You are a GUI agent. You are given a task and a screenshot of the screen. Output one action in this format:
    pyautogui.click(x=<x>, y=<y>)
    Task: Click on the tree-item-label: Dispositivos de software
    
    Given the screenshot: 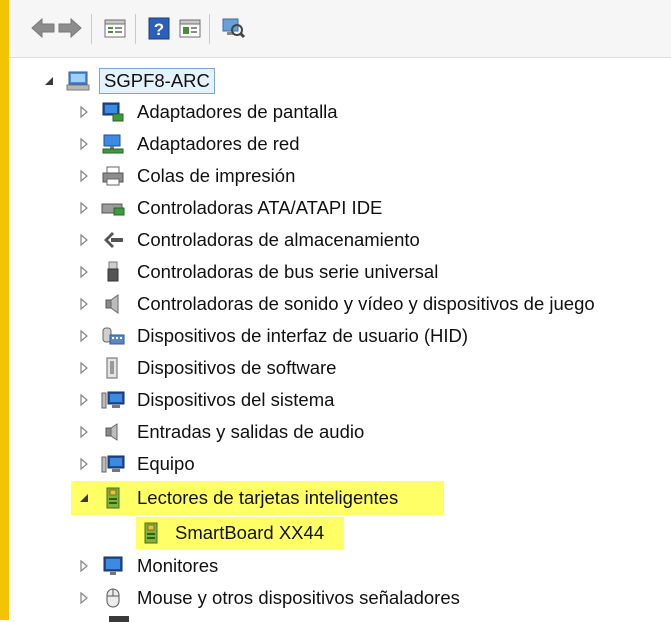 What is the action you would take?
    pyautogui.click(x=237, y=367)
    